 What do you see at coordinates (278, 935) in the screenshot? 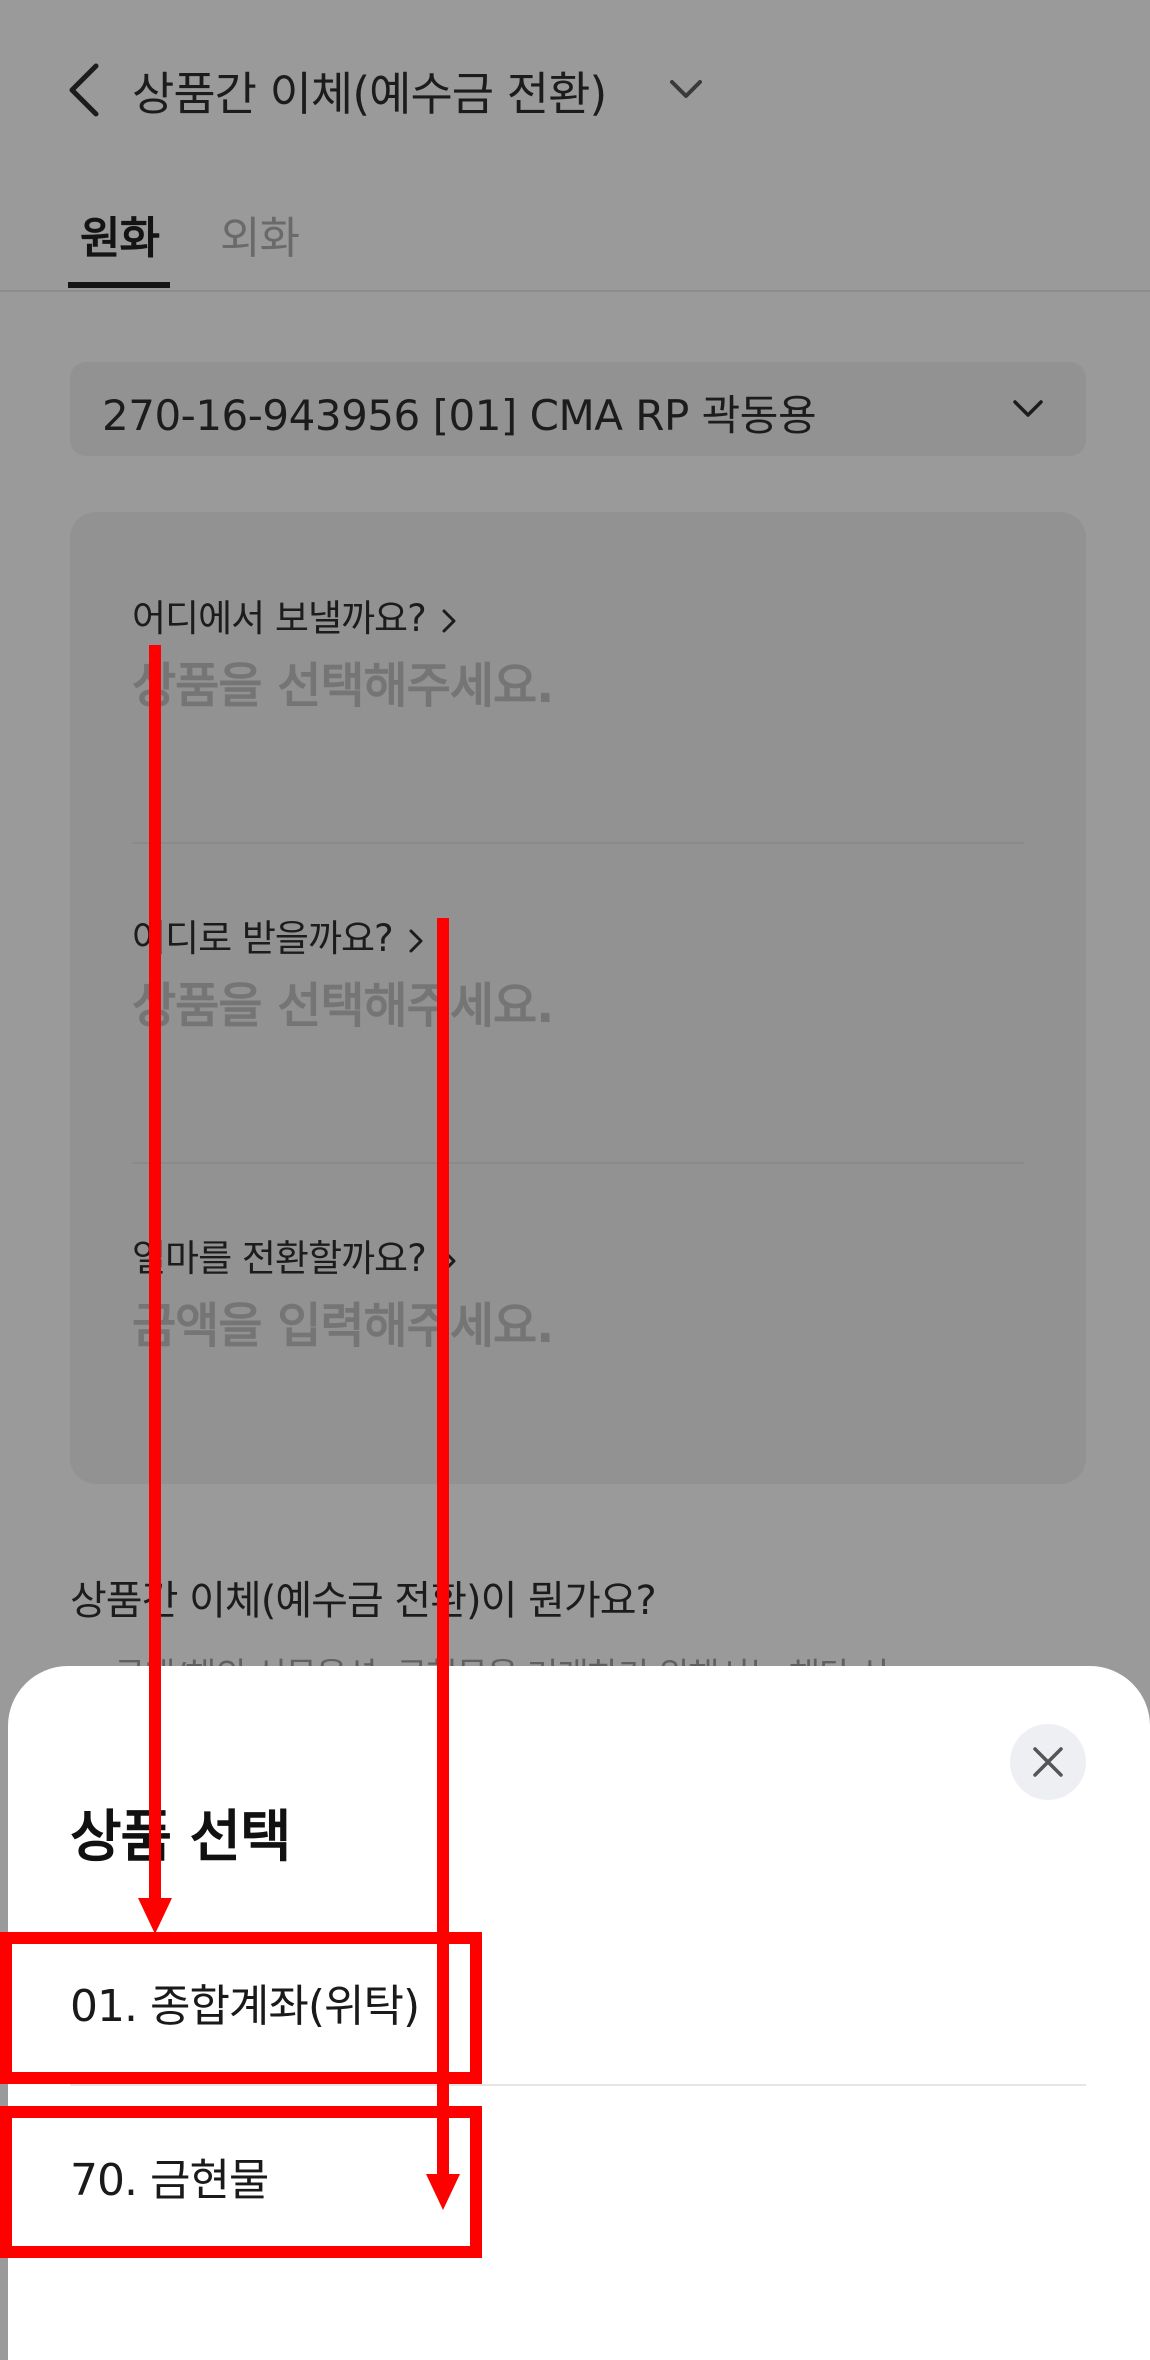
I see `to-label: 어디로 받을까요?` at bounding box center [278, 935].